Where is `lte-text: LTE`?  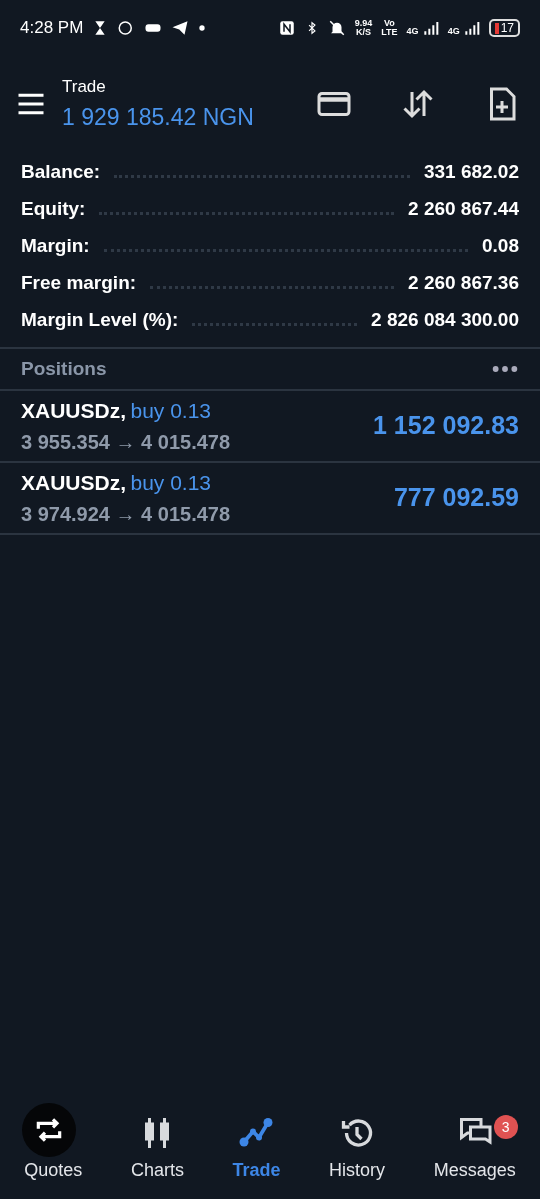
lte-text: LTE is located at coordinates (389, 32).